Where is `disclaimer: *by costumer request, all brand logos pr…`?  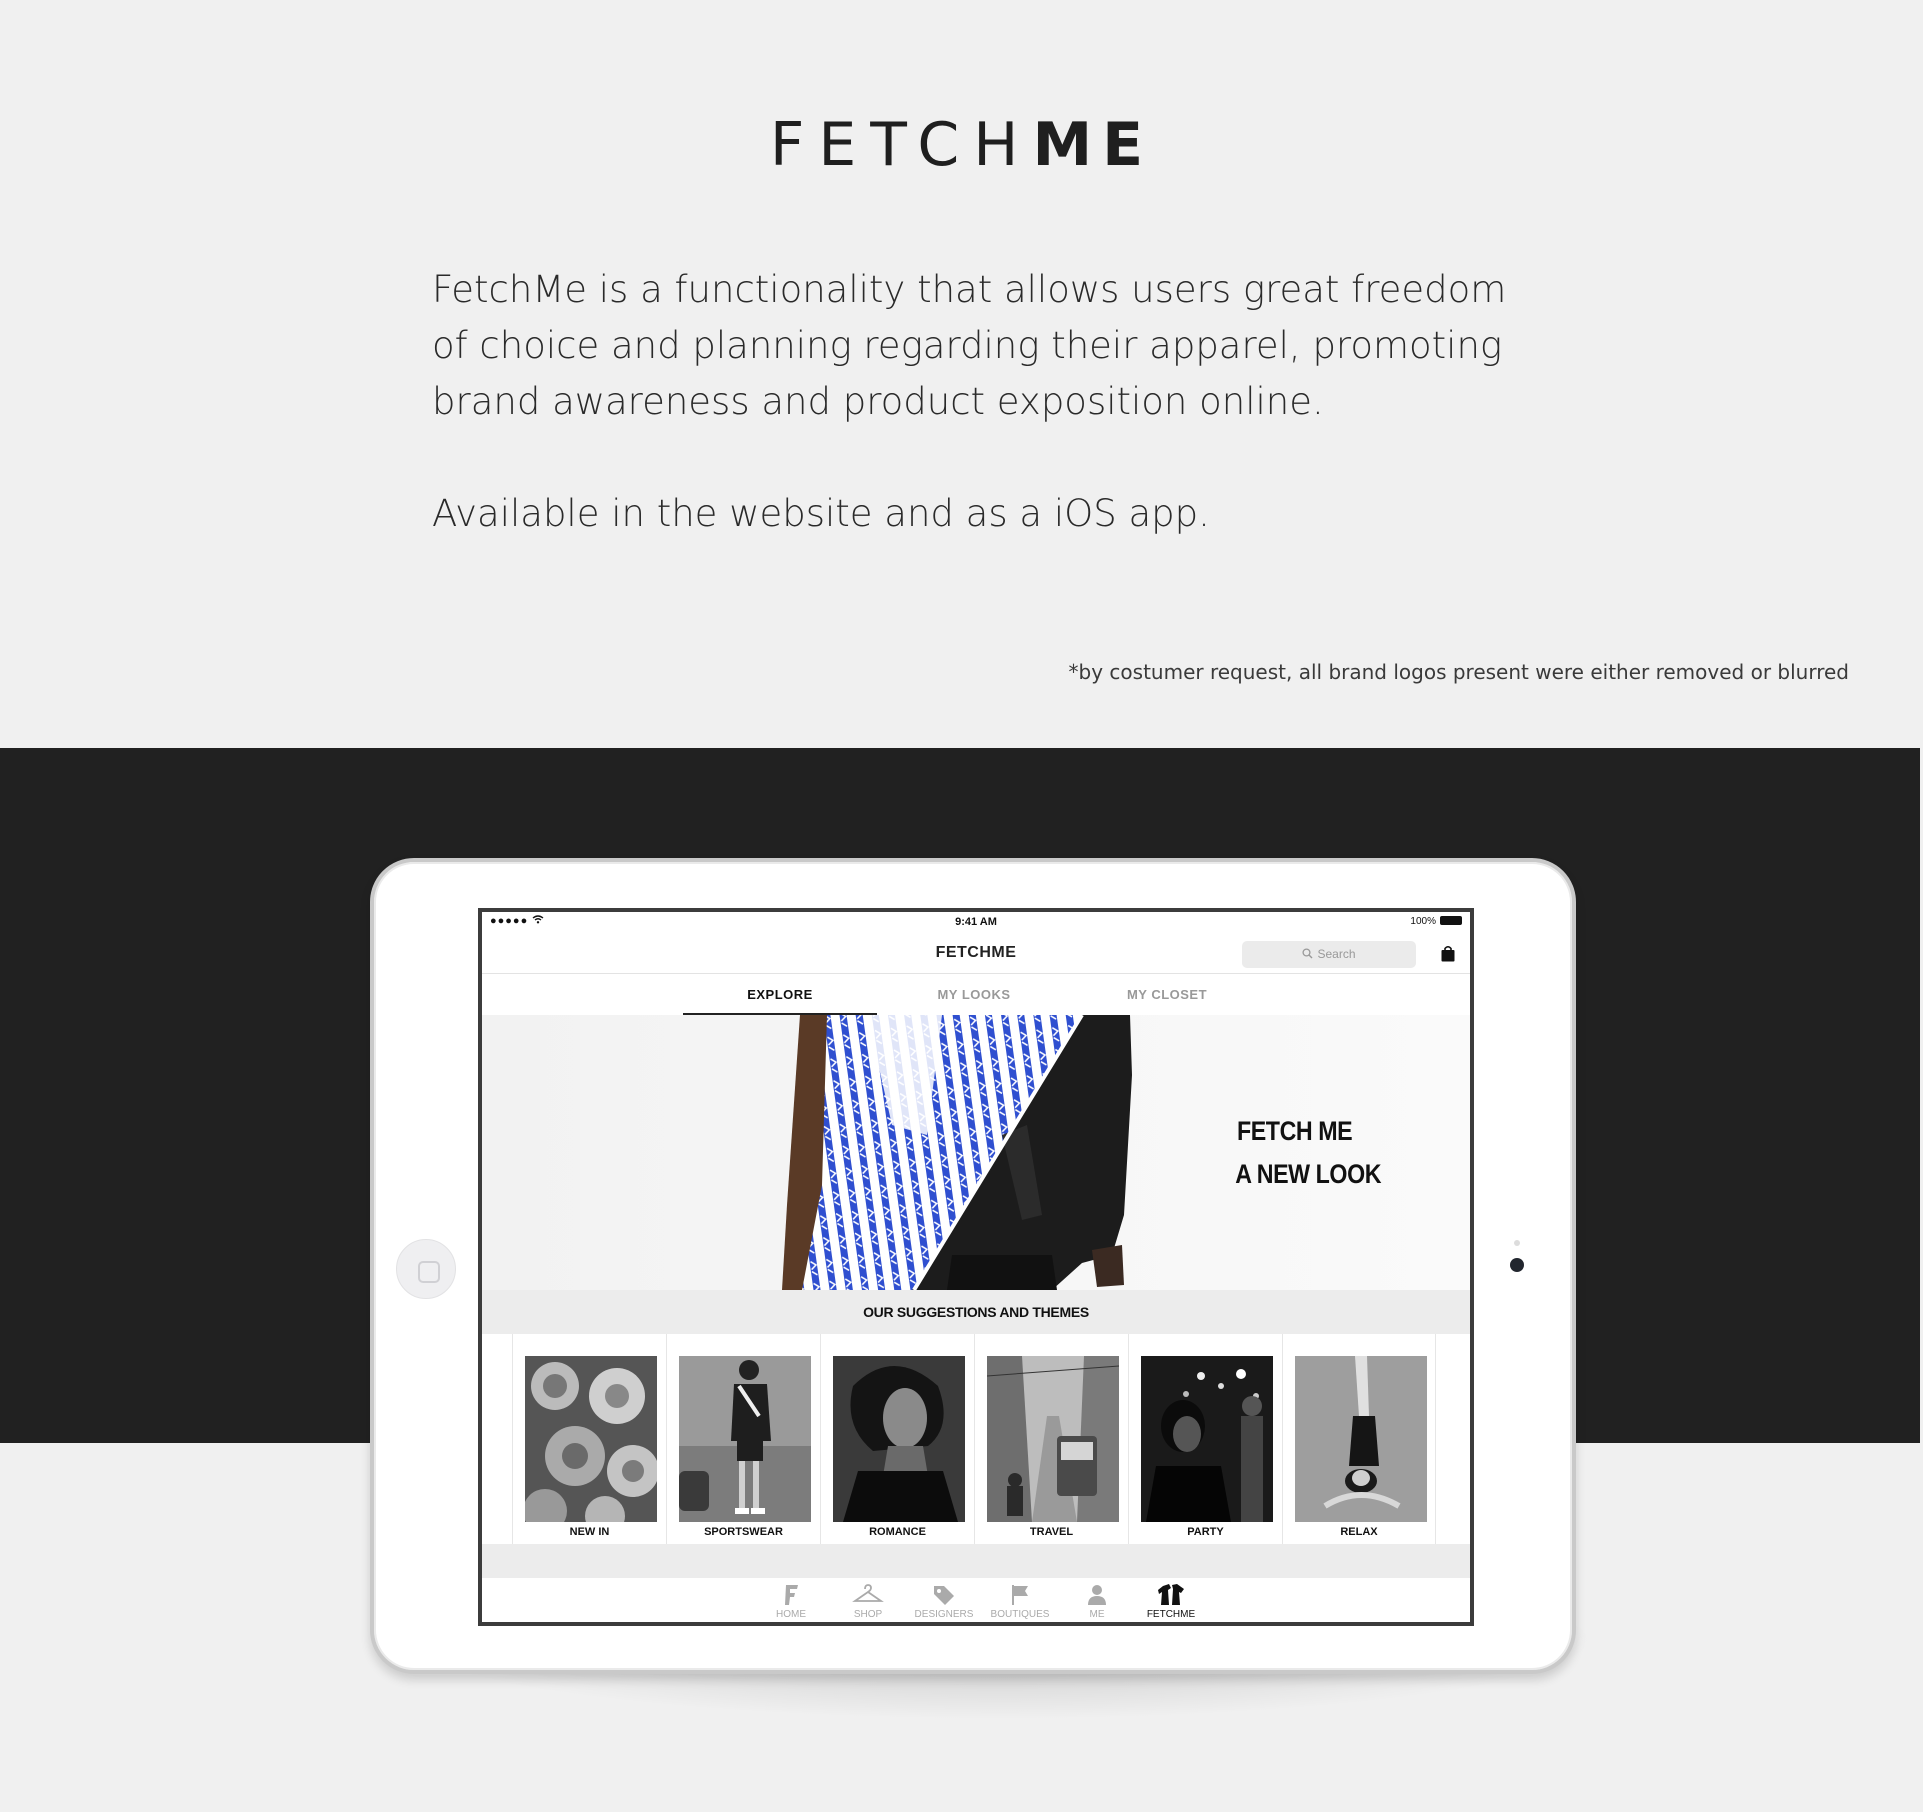
disclaimer: *by costumer request, all brand logos pr… is located at coordinates (1458, 672).